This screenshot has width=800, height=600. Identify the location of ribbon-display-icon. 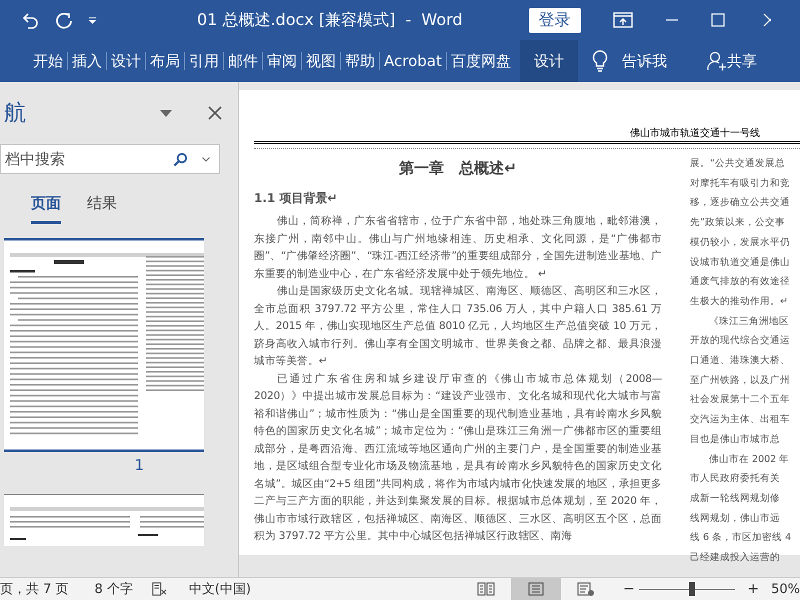
(622, 20).